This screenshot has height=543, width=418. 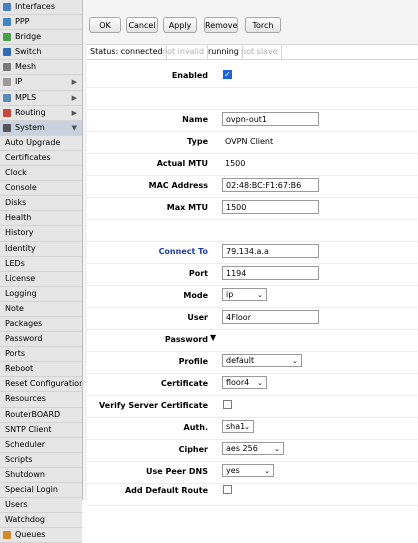 What do you see at coordinates (127, 52) in the screenshot?
I see `status-connected: Status: connected` at bounding box center [127, 52].